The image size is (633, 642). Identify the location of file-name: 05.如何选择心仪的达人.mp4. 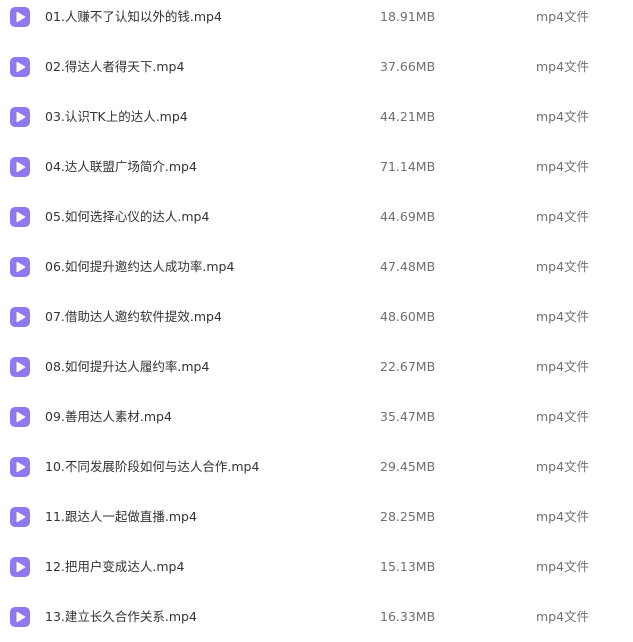
(127, 216).